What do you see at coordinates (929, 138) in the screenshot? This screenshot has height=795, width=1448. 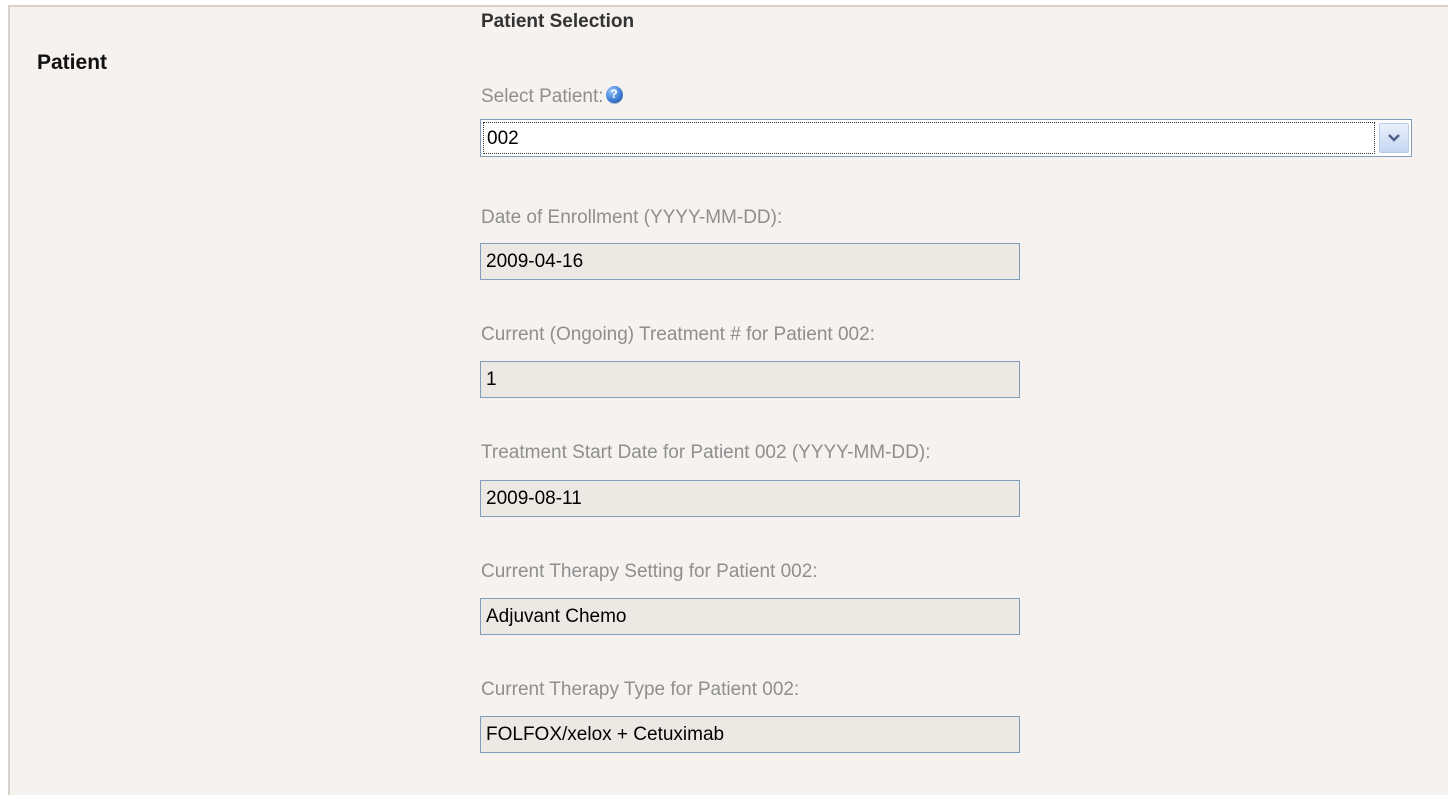 I see `patient-select-value: 002` at bounding box center [929, 138].